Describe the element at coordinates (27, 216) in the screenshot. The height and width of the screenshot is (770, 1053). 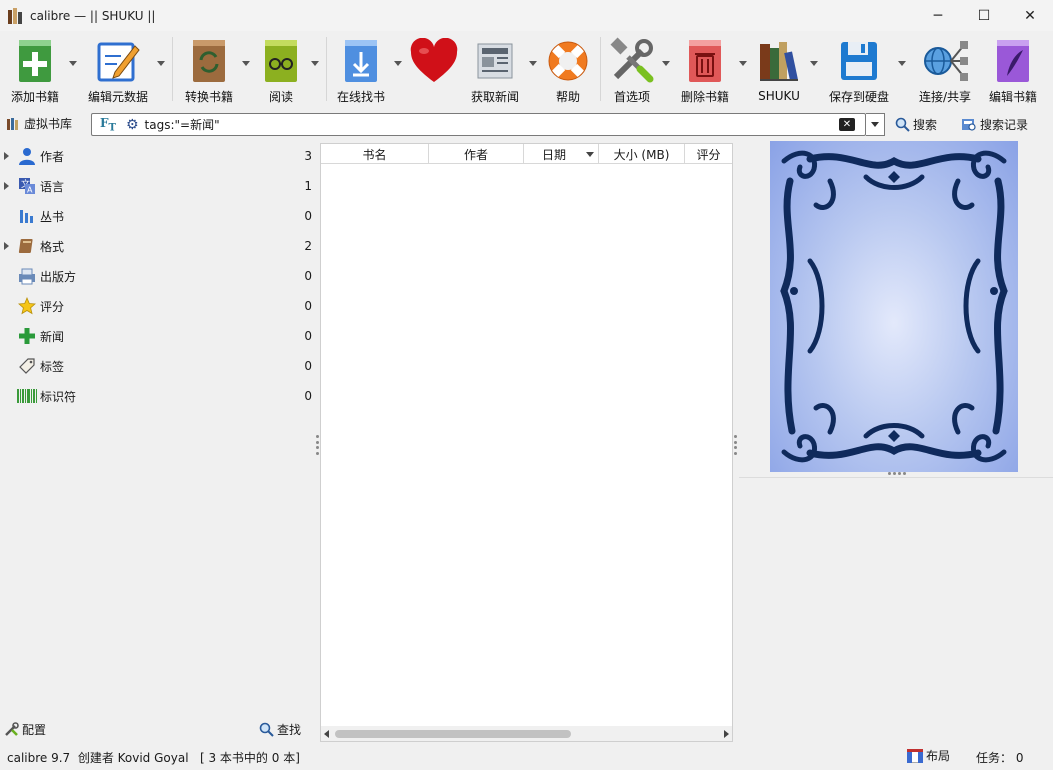
I see `series-icon` at that location.